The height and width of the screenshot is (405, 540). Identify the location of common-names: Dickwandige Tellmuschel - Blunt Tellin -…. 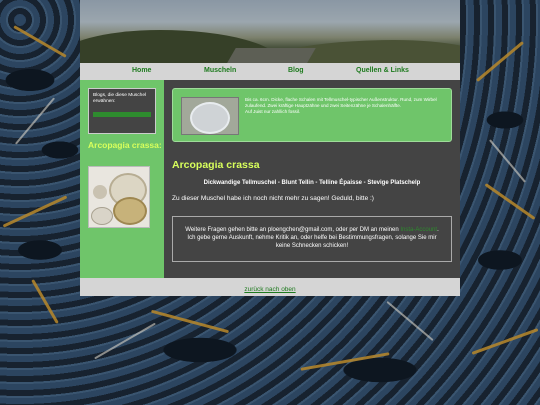
(312, 183).